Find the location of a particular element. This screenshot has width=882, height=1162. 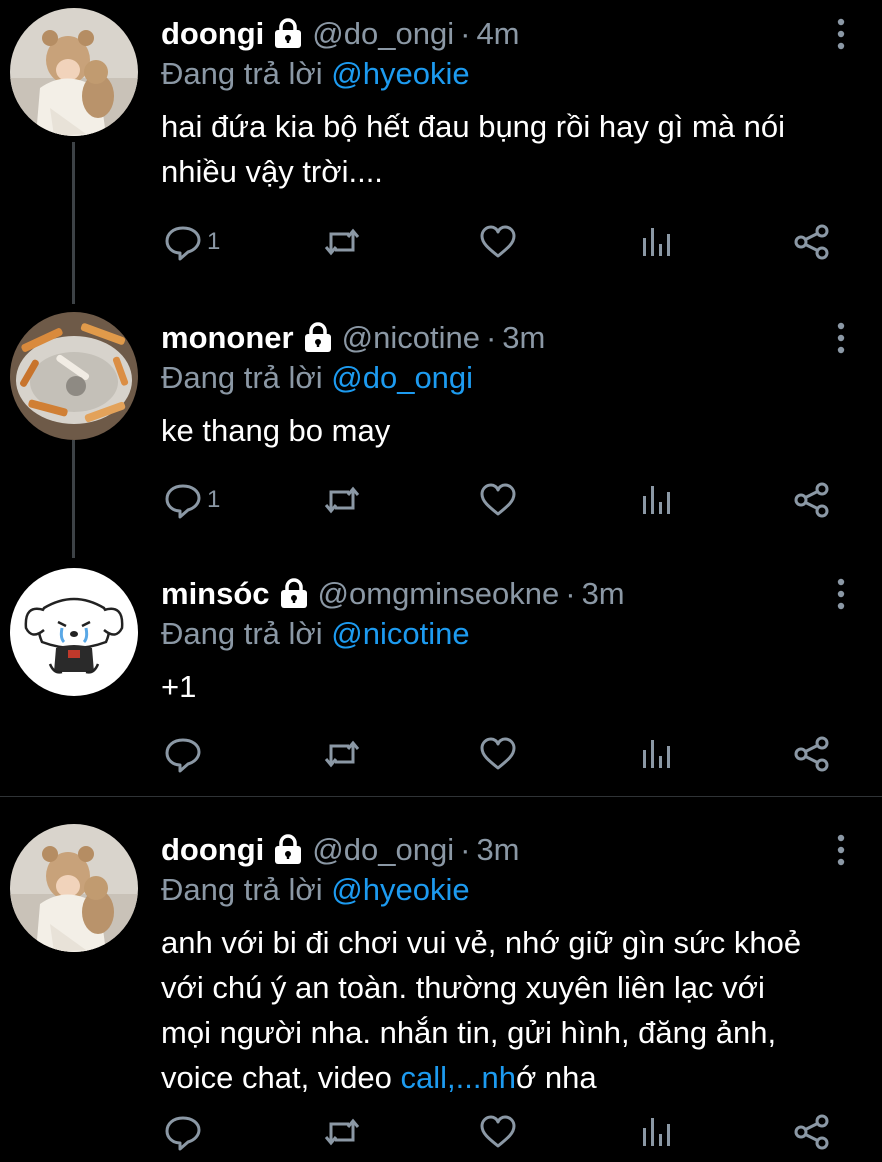

user-handle: @nicotine is located at coordinates (411, 338).